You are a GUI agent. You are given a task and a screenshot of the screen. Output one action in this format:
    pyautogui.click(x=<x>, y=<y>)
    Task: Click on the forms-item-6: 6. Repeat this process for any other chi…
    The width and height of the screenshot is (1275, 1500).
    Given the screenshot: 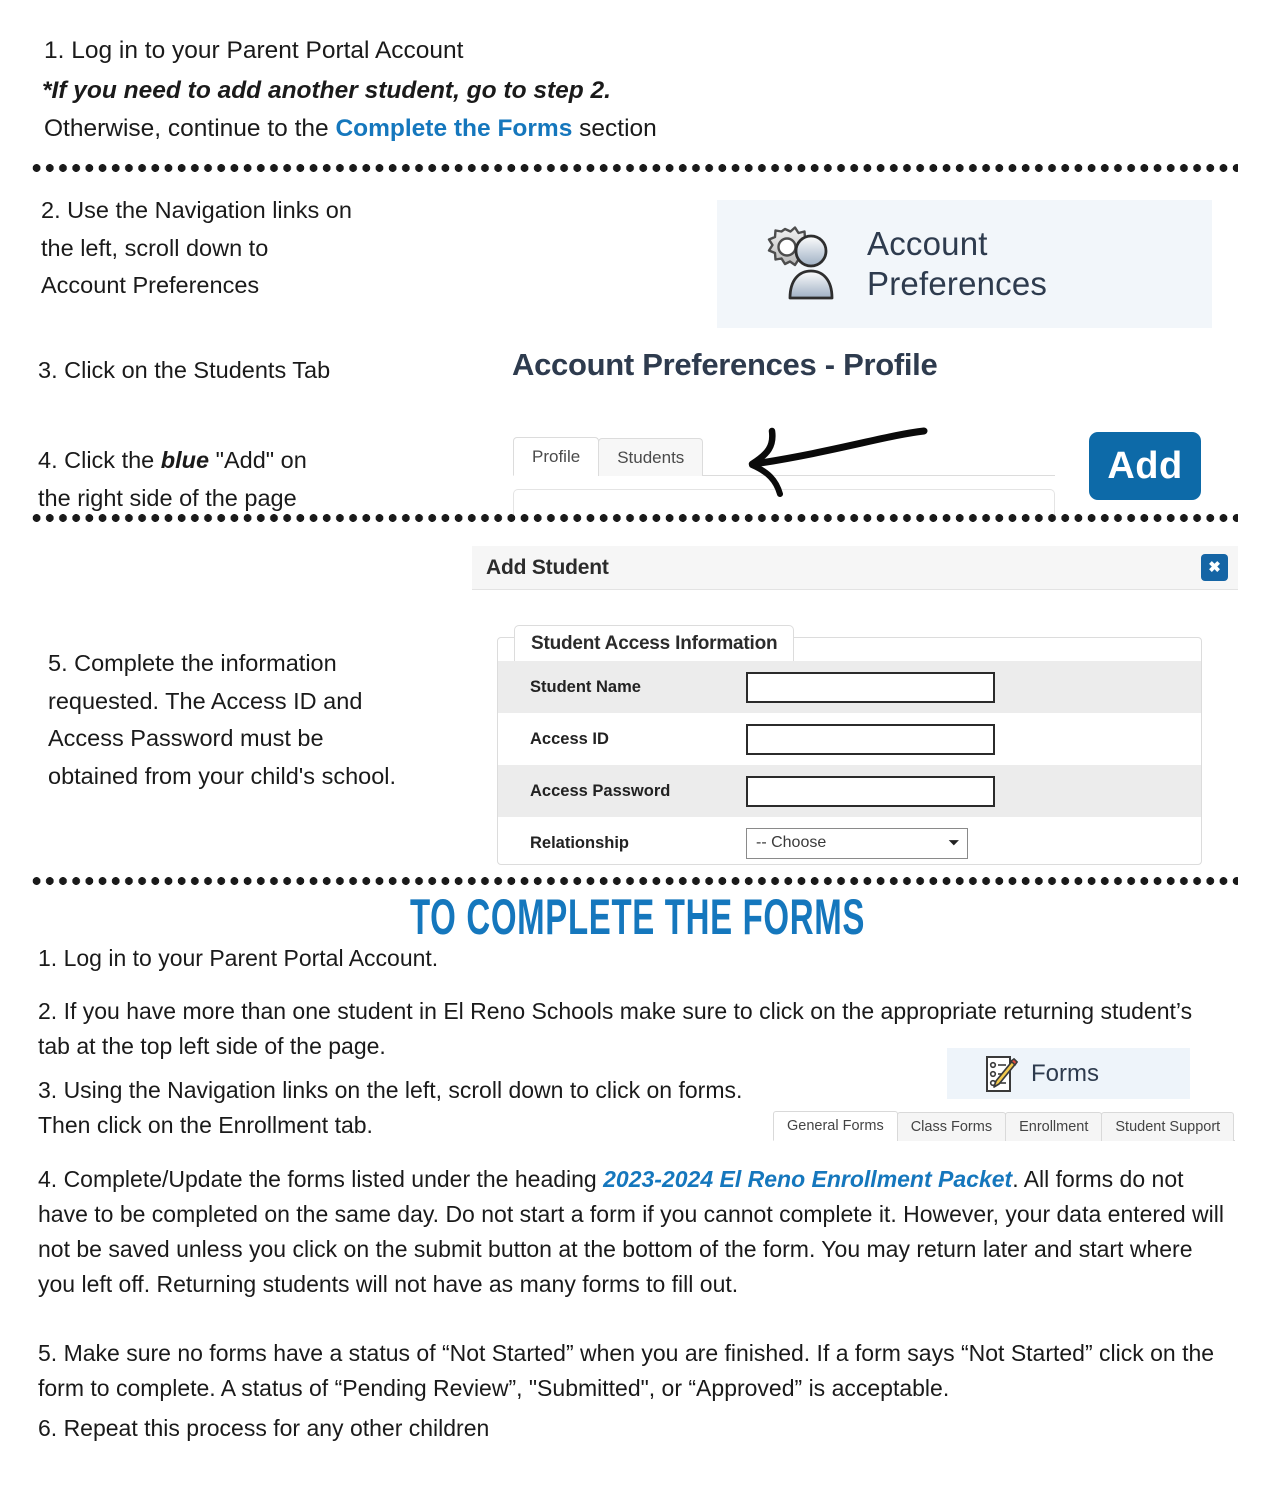 What is the action you would take?
    pyautogui.click(x=488, y=1428)
    